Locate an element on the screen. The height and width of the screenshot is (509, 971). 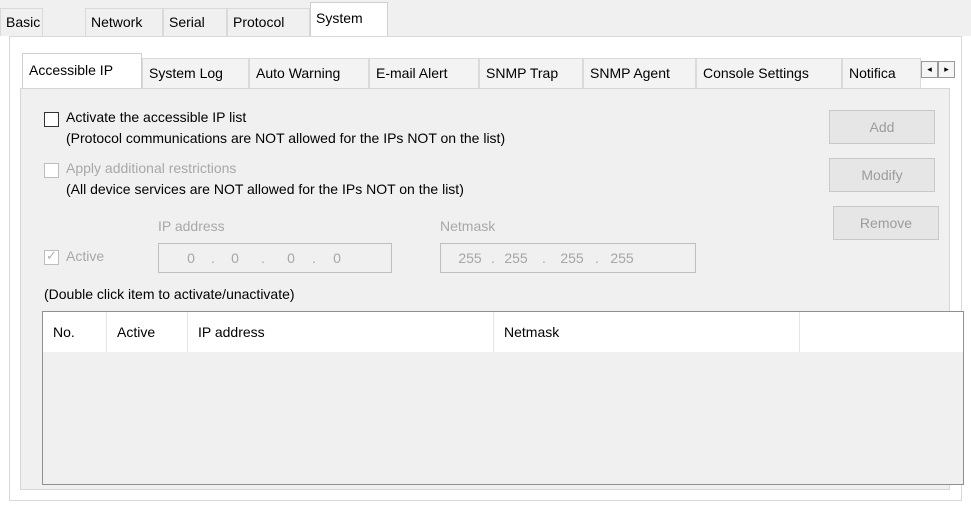
mask-octet-3: 255 is located at coordinates (572, 258).